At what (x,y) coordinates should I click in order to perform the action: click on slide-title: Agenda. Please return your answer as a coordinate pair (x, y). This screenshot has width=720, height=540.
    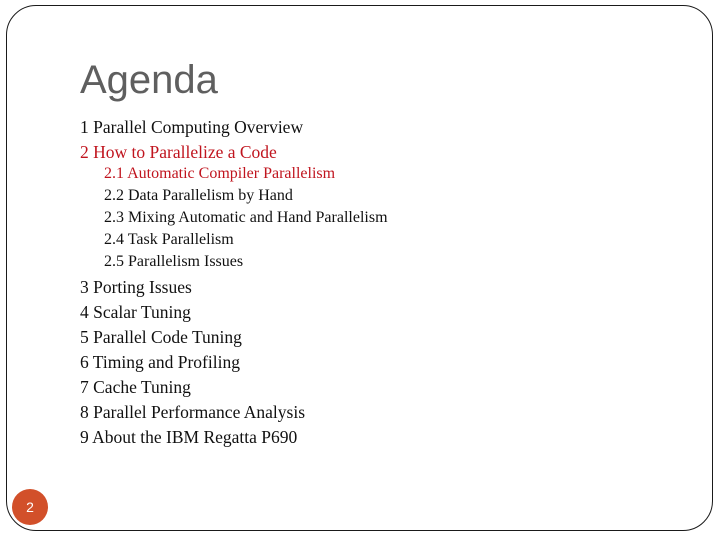
    Looking at the image, I should click on (149, 80).